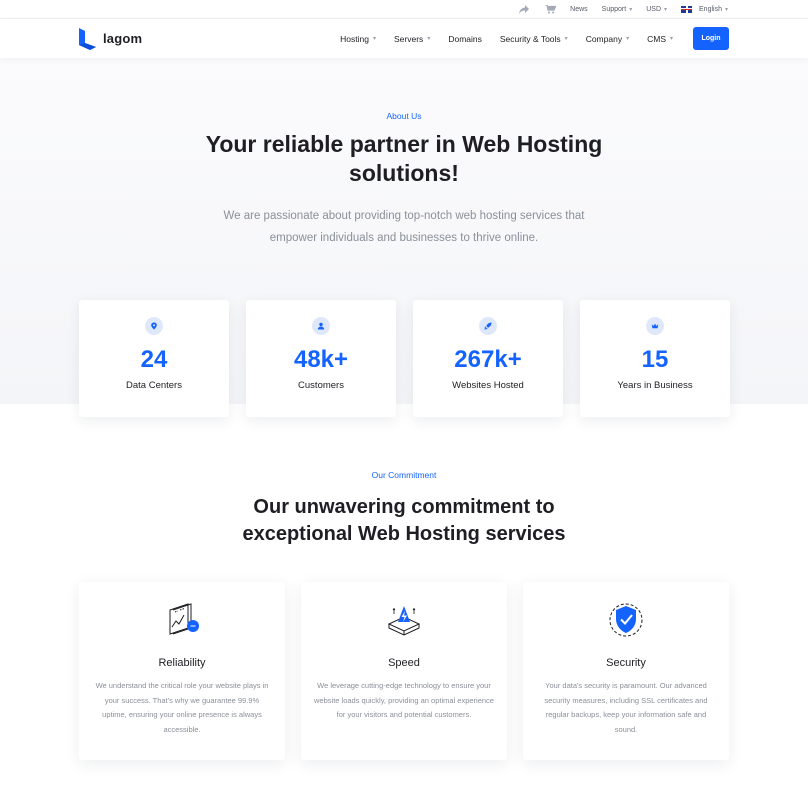  I want to click on uptime-chart-icon, so click(182, 620).